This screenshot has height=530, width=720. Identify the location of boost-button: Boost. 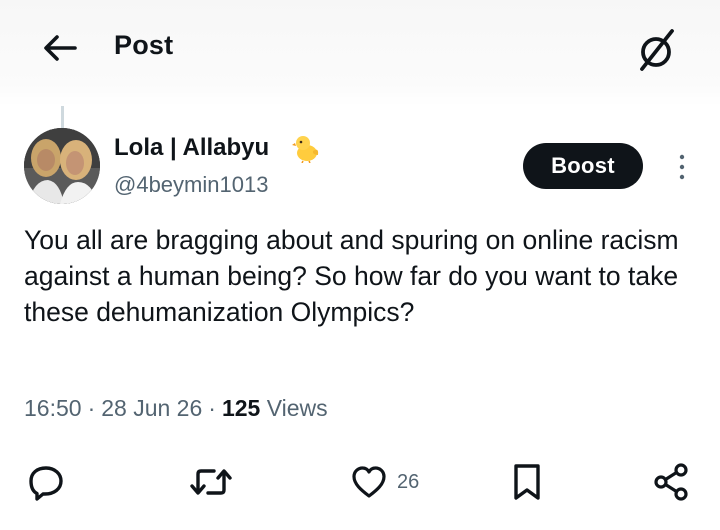
(583, 166).